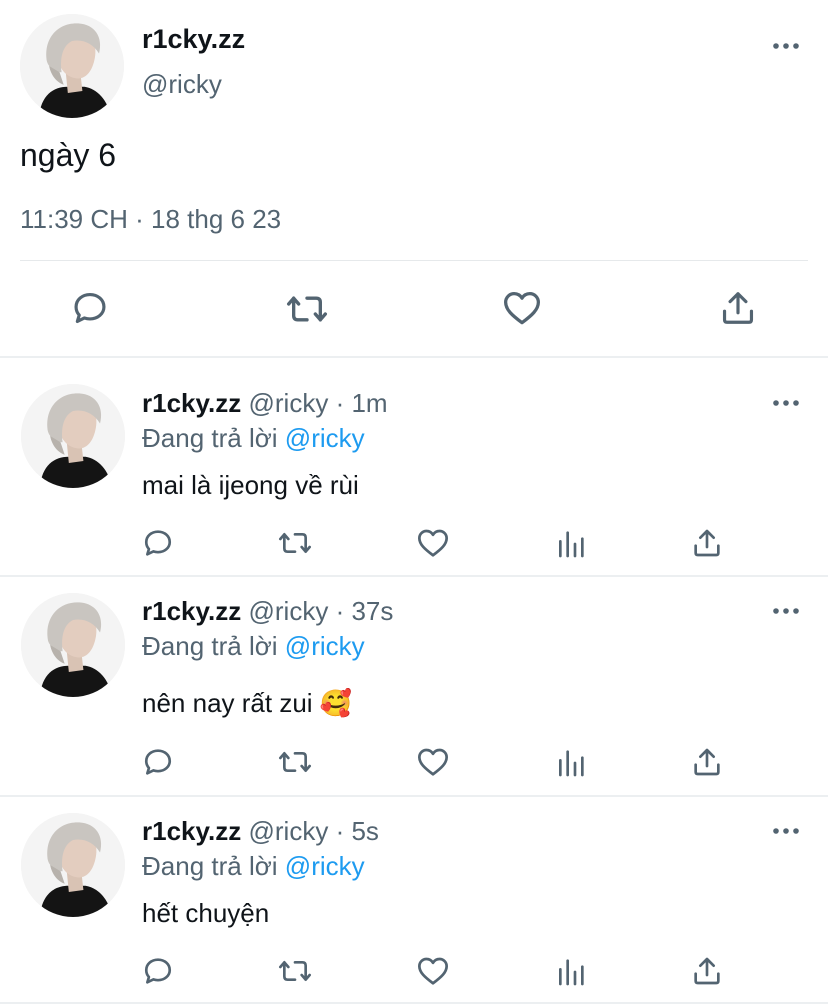 The image size is (828, 1004). What do you see at coordinates (227, 703) in the screenshot?
I see `tweet-text-body: nên nay rất zui` at bounding box center [227, 703].